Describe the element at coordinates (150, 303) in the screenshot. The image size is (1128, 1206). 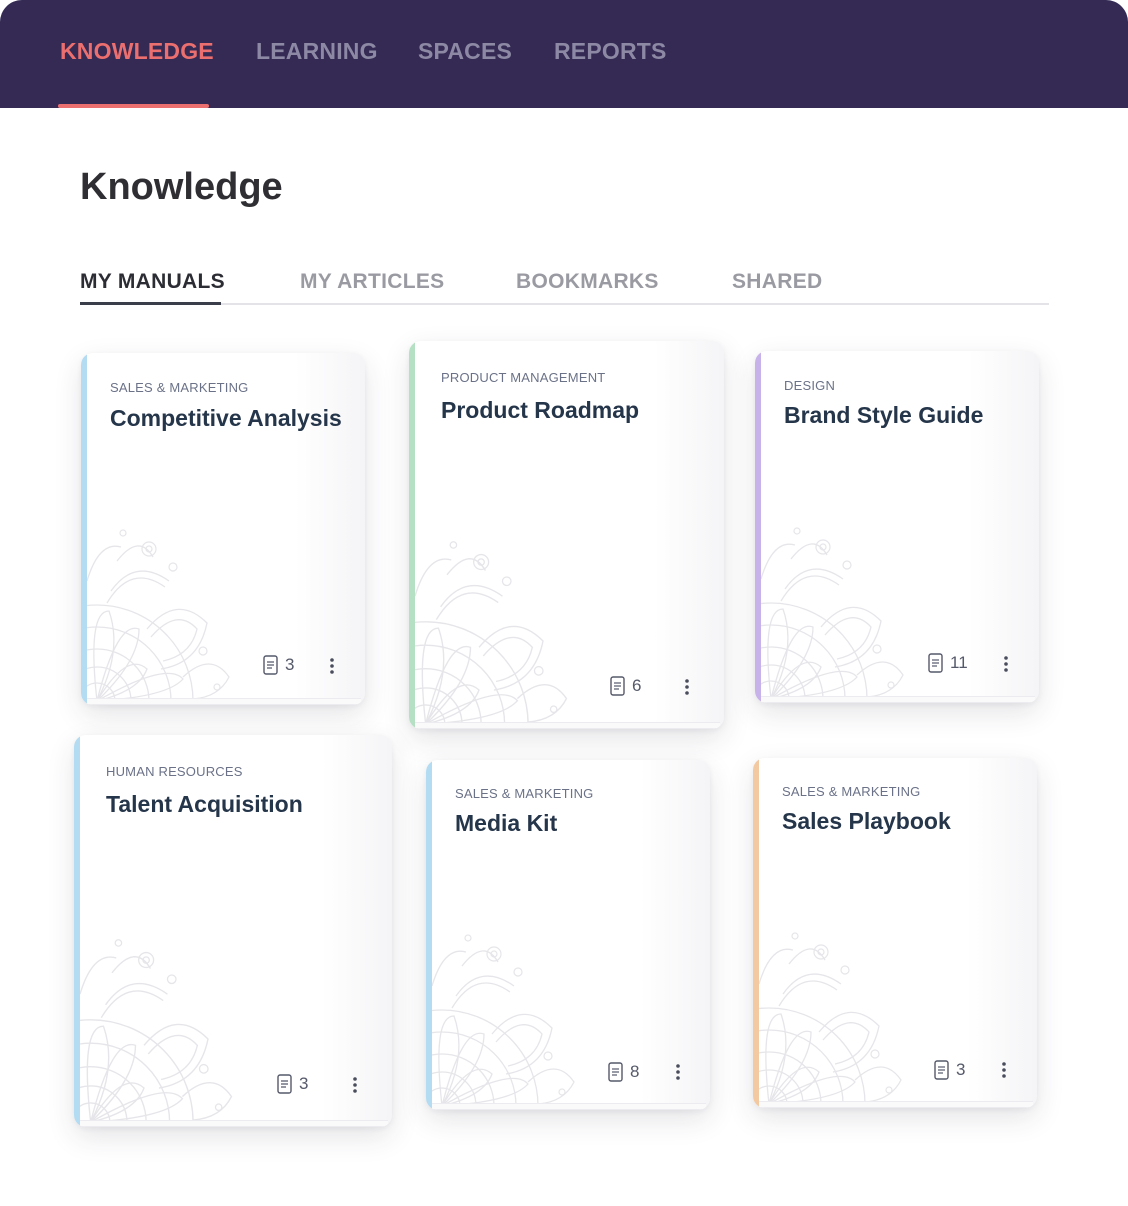
I see `subtab-active-indicator` at that location.